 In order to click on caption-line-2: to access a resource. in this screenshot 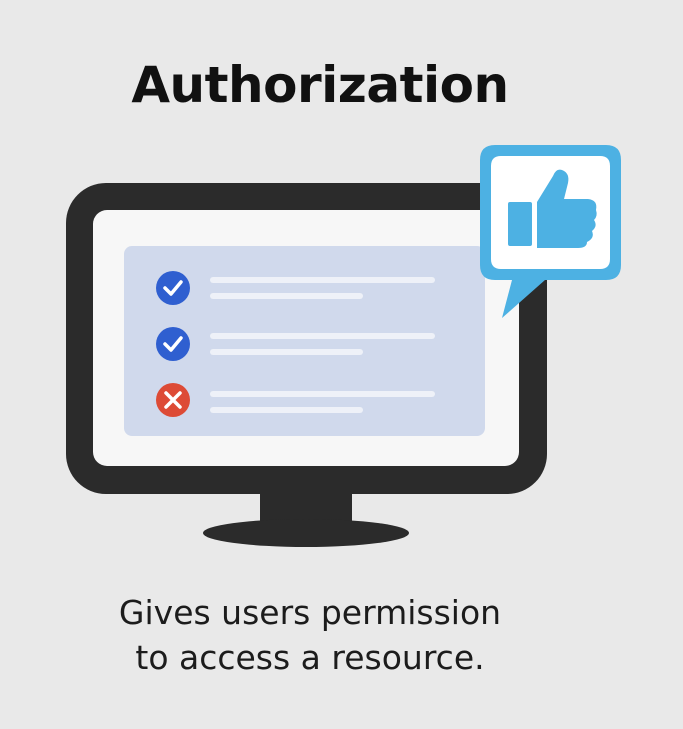, I will do `click(310, 657)`.